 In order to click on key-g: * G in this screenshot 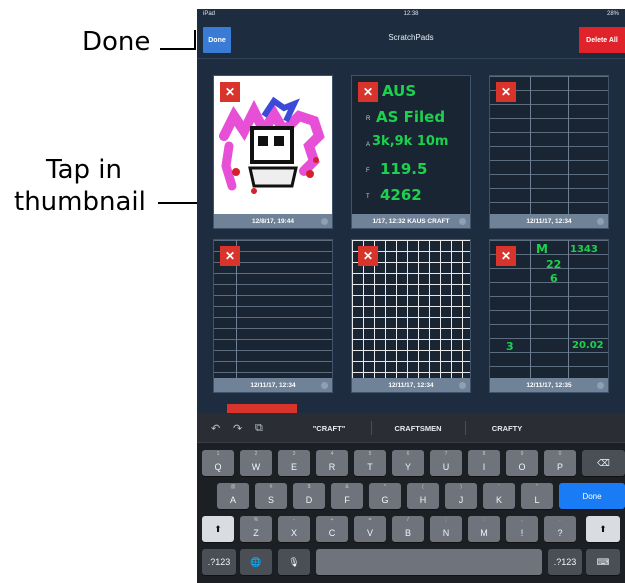, I will do `click(385, 496)`.